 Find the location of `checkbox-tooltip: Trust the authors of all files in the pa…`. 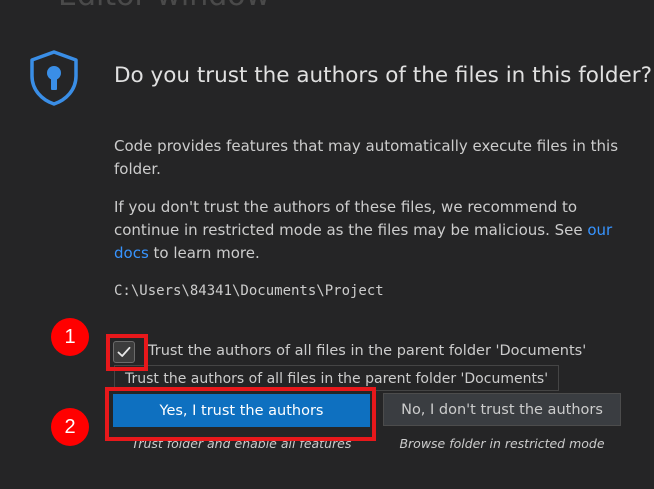

checkbox-tooltip: Trust the authors of all files in the pa… is located at coordinates (337, 378).